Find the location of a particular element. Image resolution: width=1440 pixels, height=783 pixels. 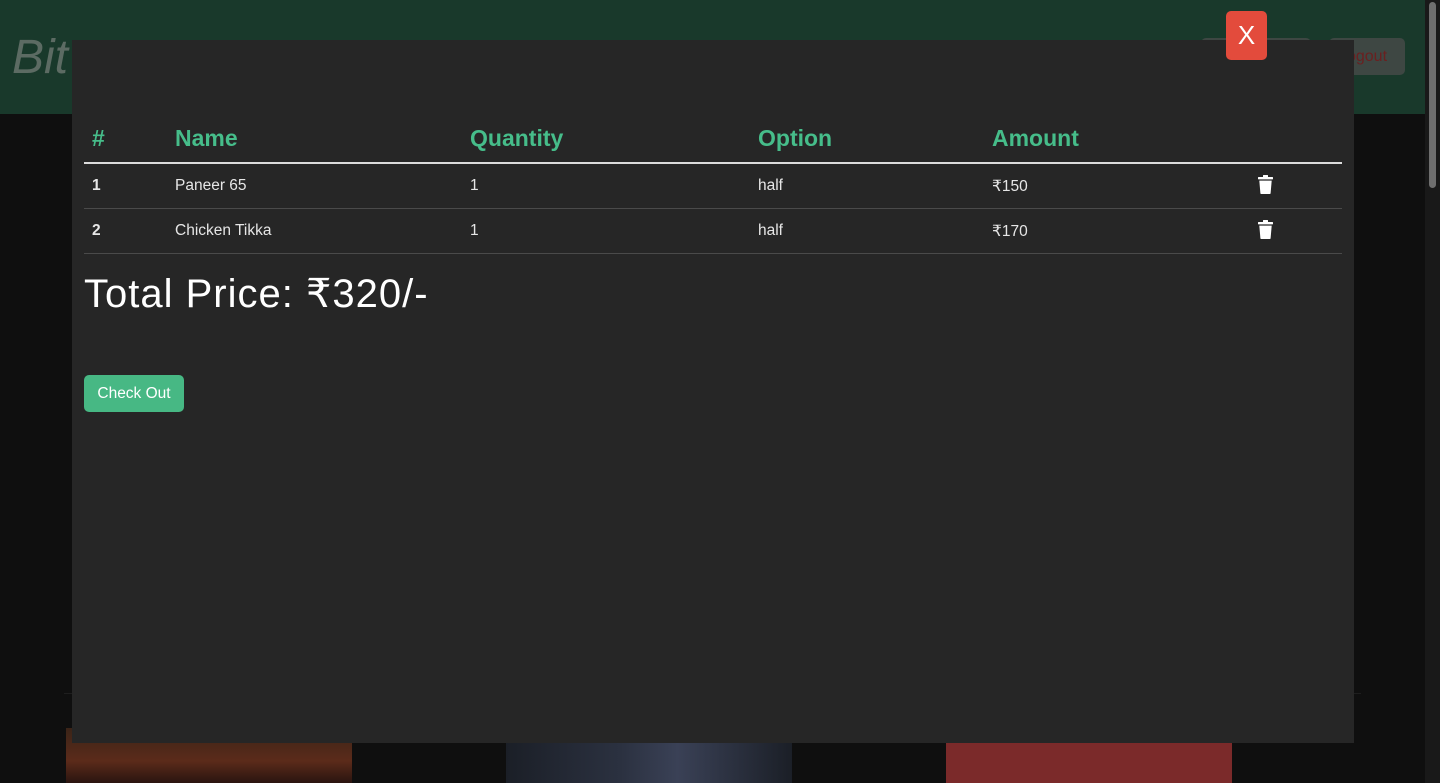

close-modal-button: X is located at coordinates (1246, 35).